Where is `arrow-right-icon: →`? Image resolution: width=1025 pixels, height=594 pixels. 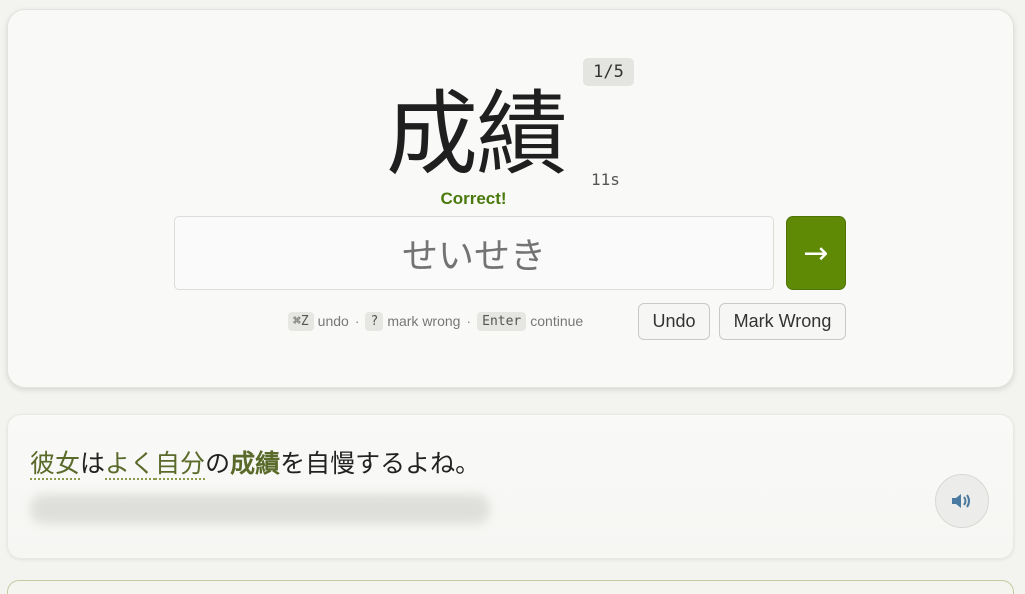
arrow-right-icon: → is located at coordinates (816, 253).